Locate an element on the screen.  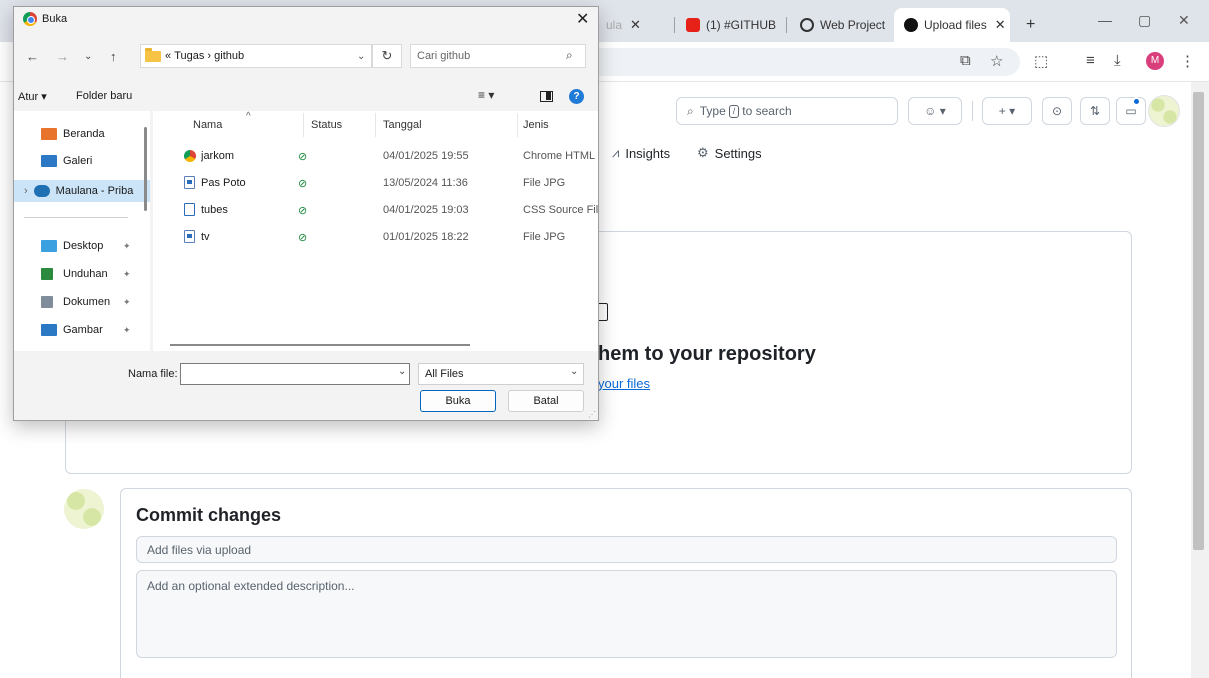
minimize-icon: — is located at coordinates (1105, 20).